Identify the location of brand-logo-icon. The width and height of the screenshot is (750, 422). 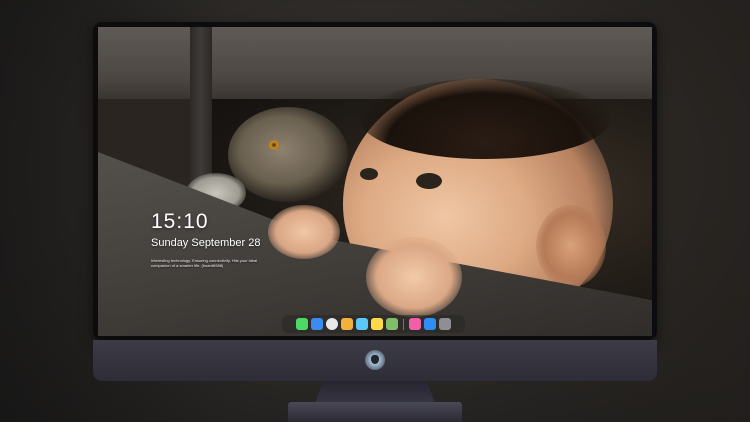
(375, 360).